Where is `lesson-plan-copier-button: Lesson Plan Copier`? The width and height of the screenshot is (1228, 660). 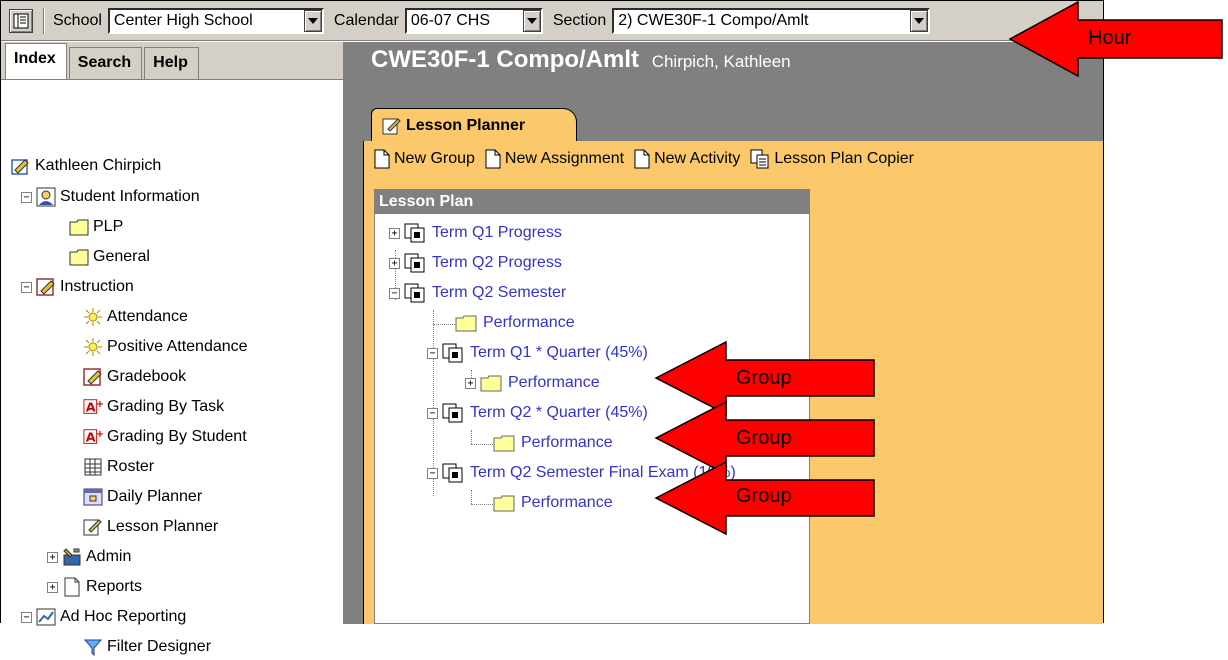 lesson-plan-copier-button: Lesson Plan Copier is located at coordinates (832, 159).